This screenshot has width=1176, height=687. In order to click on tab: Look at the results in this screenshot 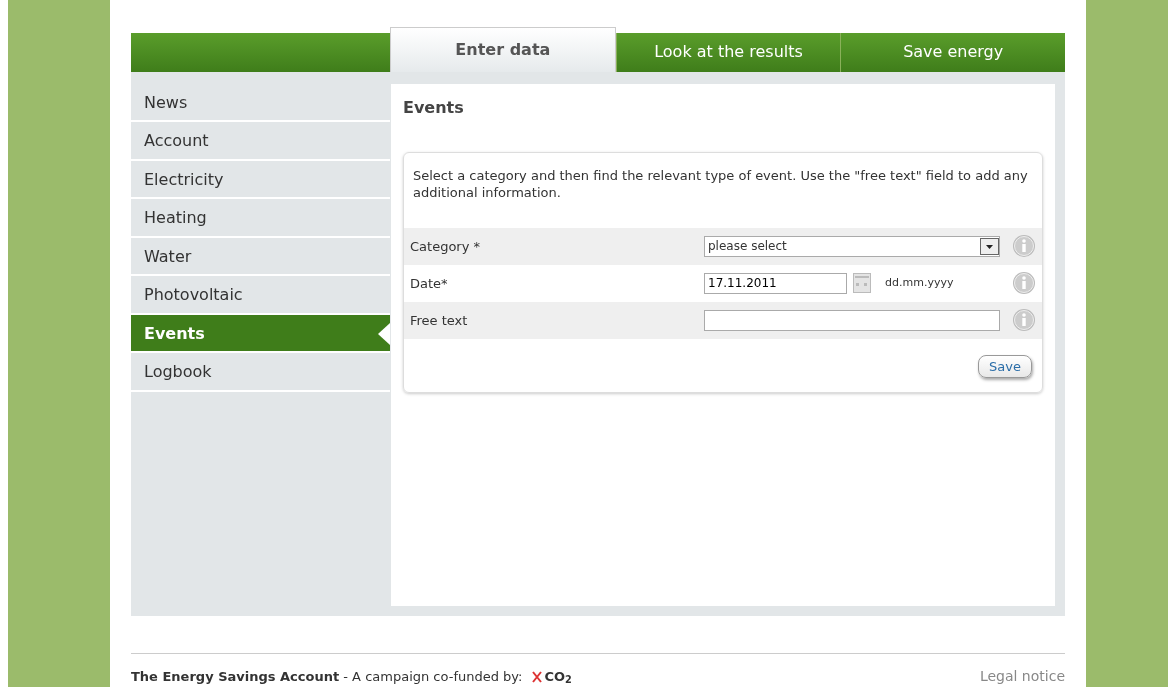, I will do `click(728, 52)`.